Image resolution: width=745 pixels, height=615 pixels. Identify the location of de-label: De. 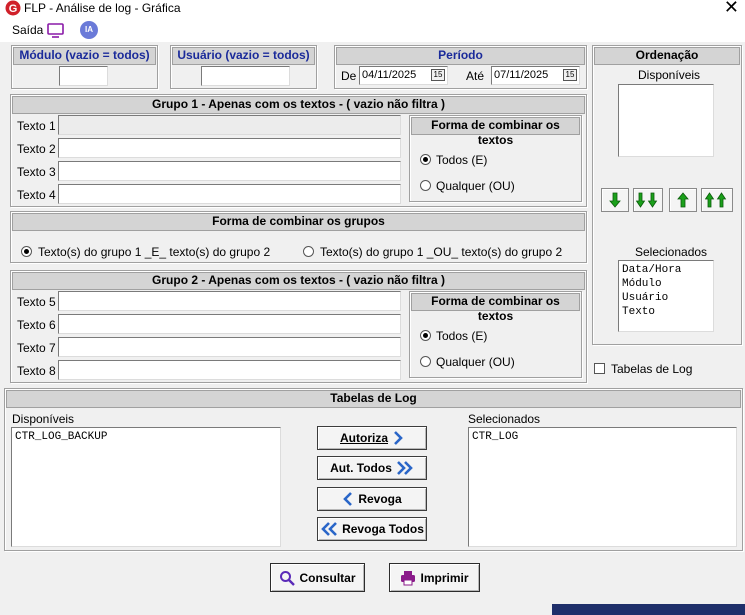
(349, 76).